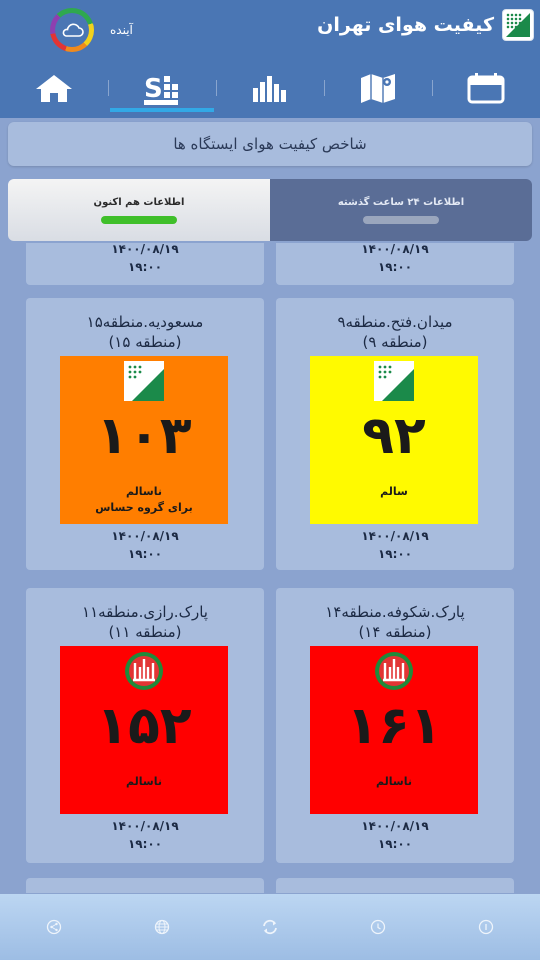 The width and height of the screenshot is (540, 960). I want to click on aqi-status-line-2: برای گروه حساس, so click(144, 507).